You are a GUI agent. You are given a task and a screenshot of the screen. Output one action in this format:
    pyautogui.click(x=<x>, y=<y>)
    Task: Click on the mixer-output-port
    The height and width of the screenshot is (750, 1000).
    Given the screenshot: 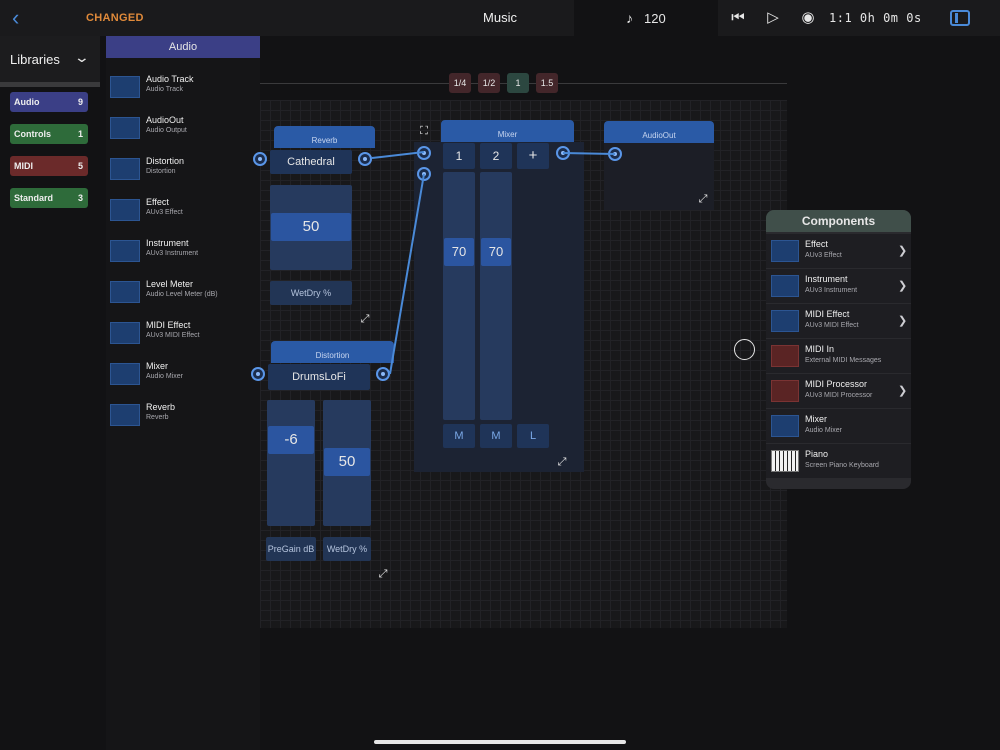 What is the action you would take?
    pyautogui.click(x=563, y=153)
    